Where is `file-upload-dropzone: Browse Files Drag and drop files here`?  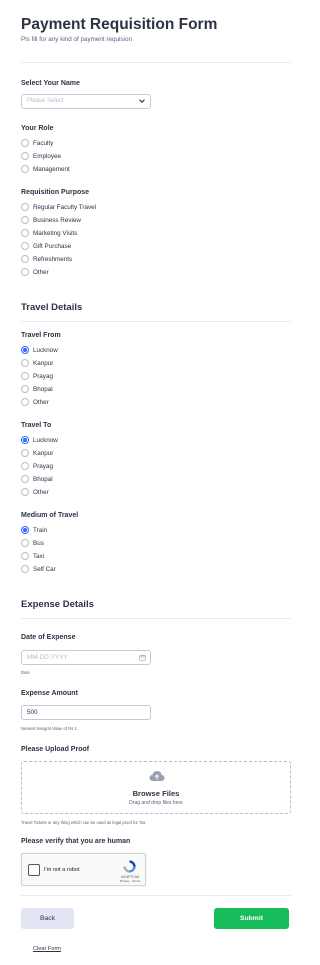 file-upload-dropzone: Browse Files Drag and drop files here is located at coordinates (156, 787).